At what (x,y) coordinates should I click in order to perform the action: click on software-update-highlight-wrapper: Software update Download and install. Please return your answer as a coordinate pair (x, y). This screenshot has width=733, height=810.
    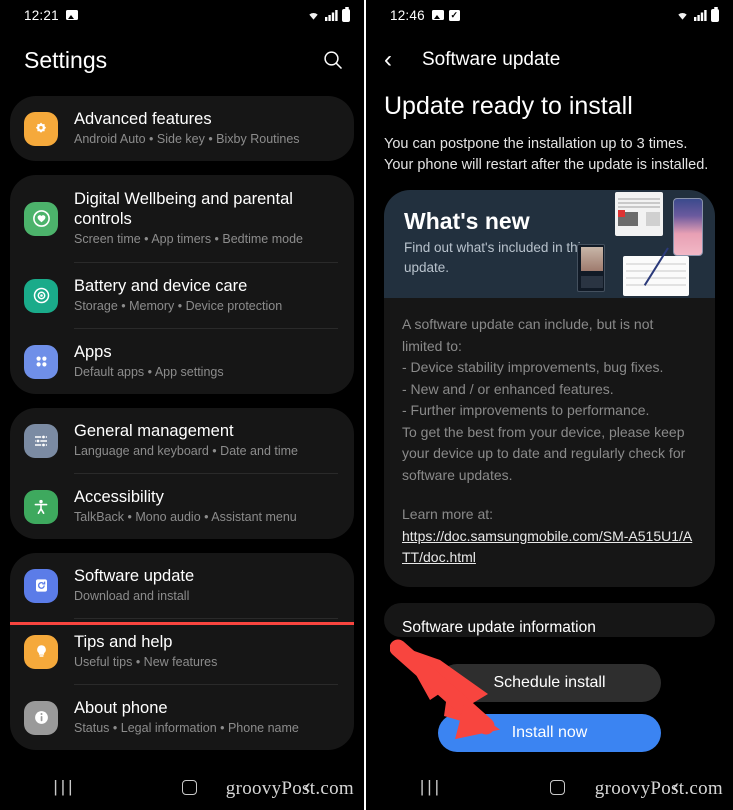
    Looking at the image, I should click on (182, 589).